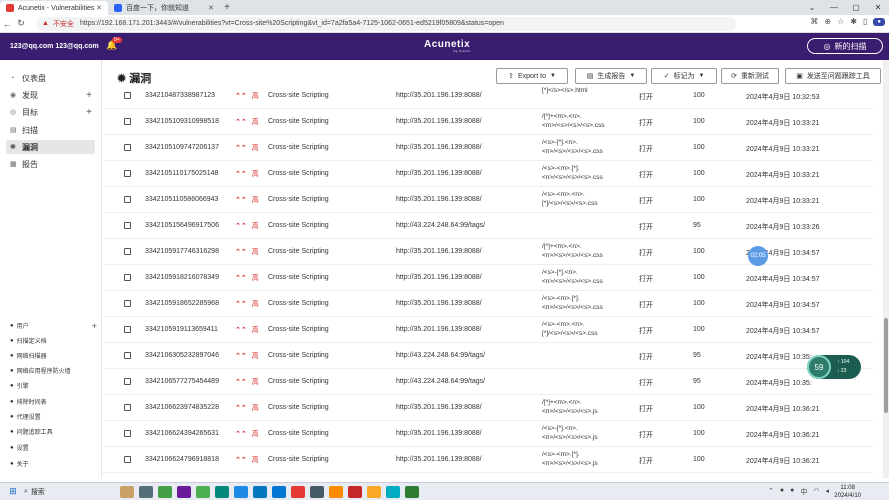  I want to click on reload-icon: ↻, so click(21, 23).